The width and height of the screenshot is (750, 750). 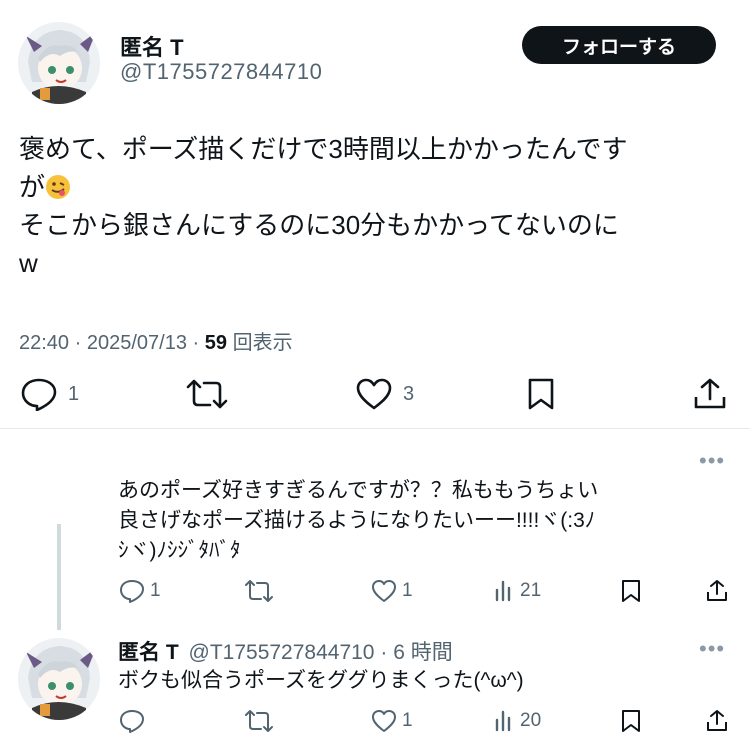 I want to click on views-button: 21, so click(x=517, y=591).